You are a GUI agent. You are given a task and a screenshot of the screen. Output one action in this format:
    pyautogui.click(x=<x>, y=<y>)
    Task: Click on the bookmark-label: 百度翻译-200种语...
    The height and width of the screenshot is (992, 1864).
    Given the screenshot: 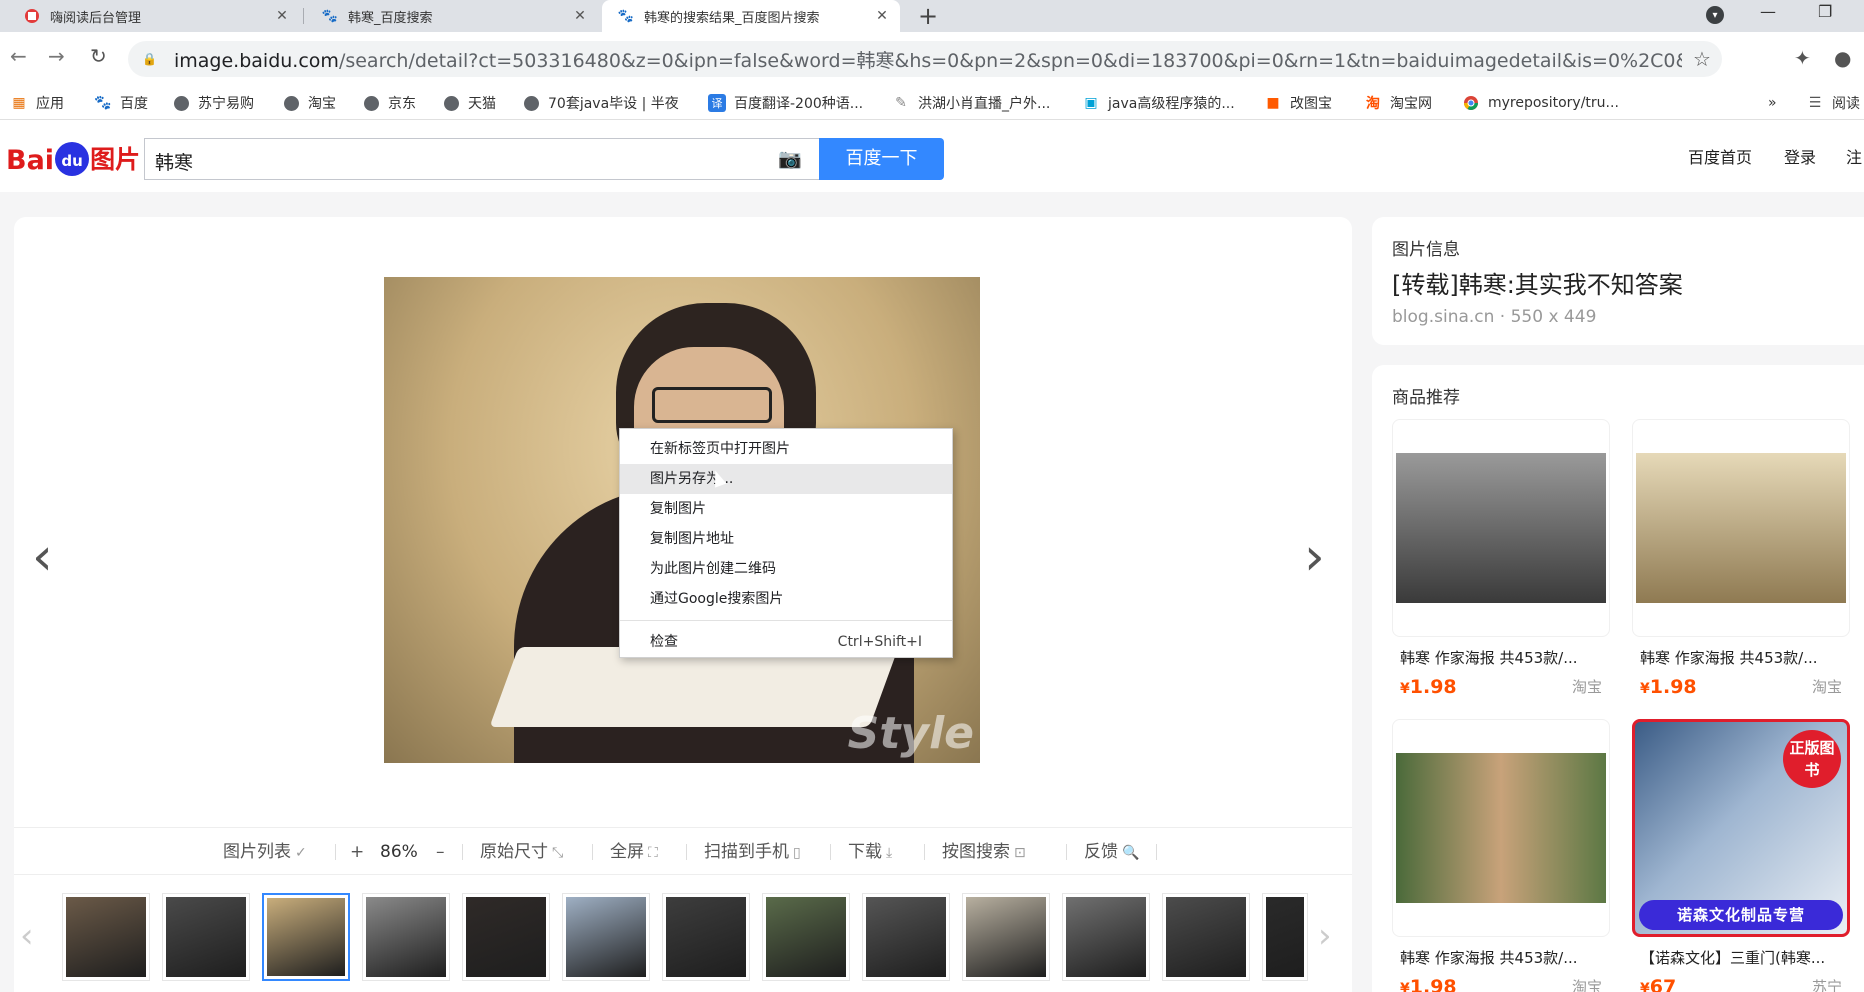 What is the action you would take?
    pyautogui.click(x=799, y=104)
    